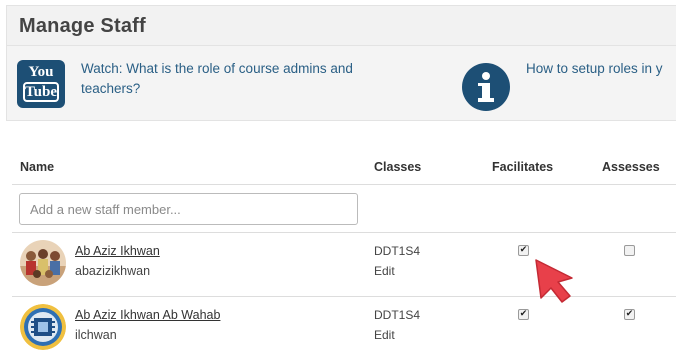  What do you see at coordinates (344, 184) in the screenshot?
I see `header-divider` at bounding box center [344, 184].